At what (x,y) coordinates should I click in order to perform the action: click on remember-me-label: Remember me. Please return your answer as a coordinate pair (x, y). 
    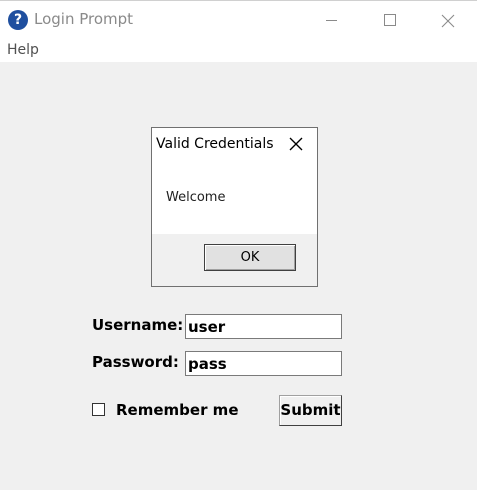
    Looking at the image, I should click on (177, 410).